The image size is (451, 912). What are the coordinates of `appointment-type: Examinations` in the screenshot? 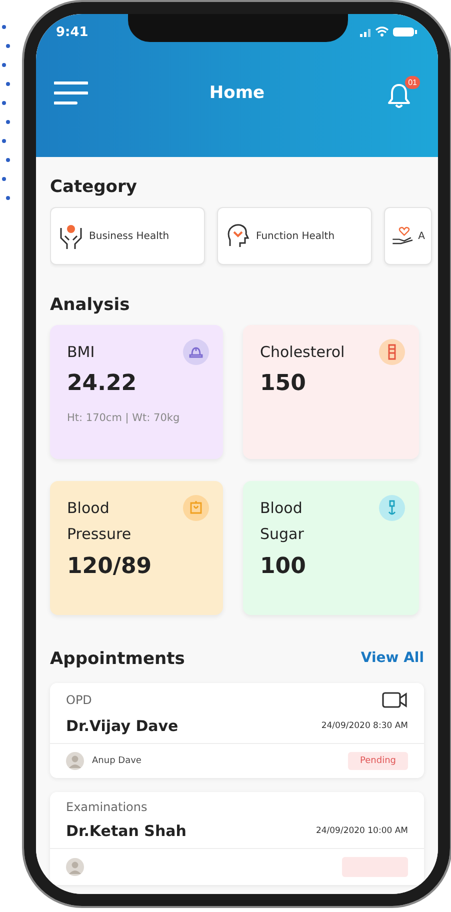 It's located at (107, 807).